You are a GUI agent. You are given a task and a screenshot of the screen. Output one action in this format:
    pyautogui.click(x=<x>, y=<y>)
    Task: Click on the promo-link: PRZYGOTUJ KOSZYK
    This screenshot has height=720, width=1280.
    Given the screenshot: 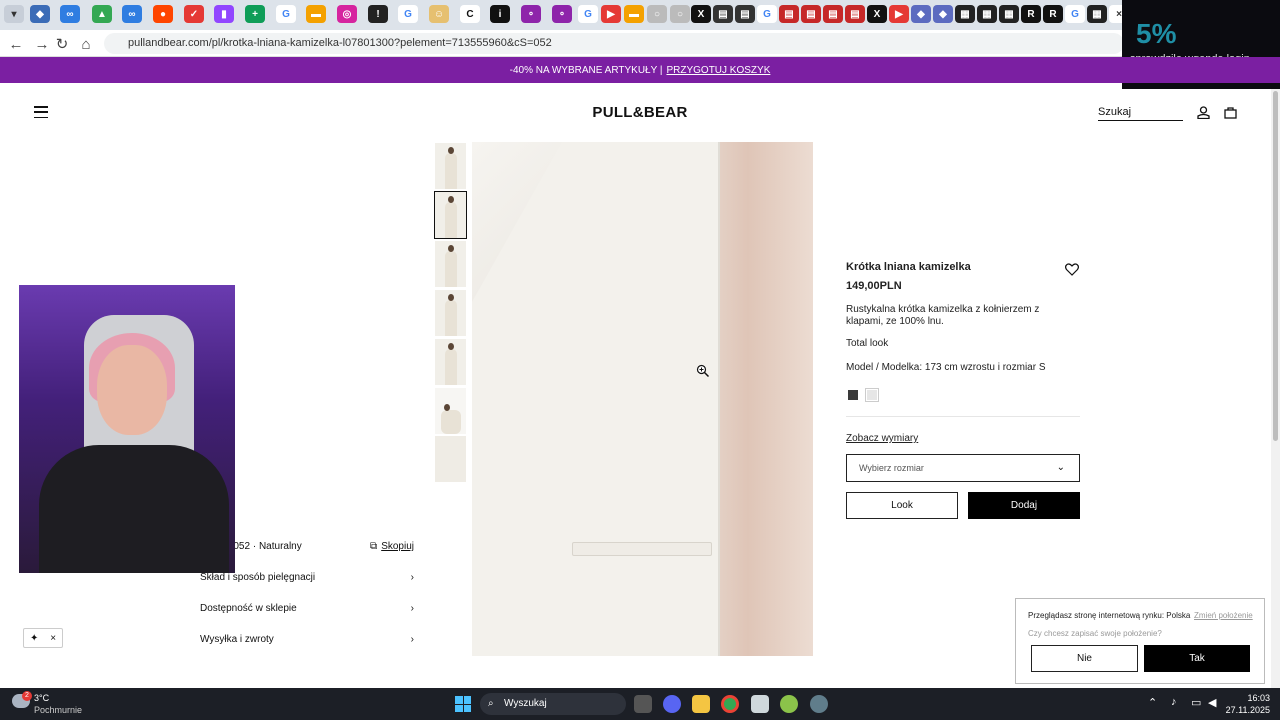 What is the action you would take?
    pyautogui.click(x=718, y=70)
    